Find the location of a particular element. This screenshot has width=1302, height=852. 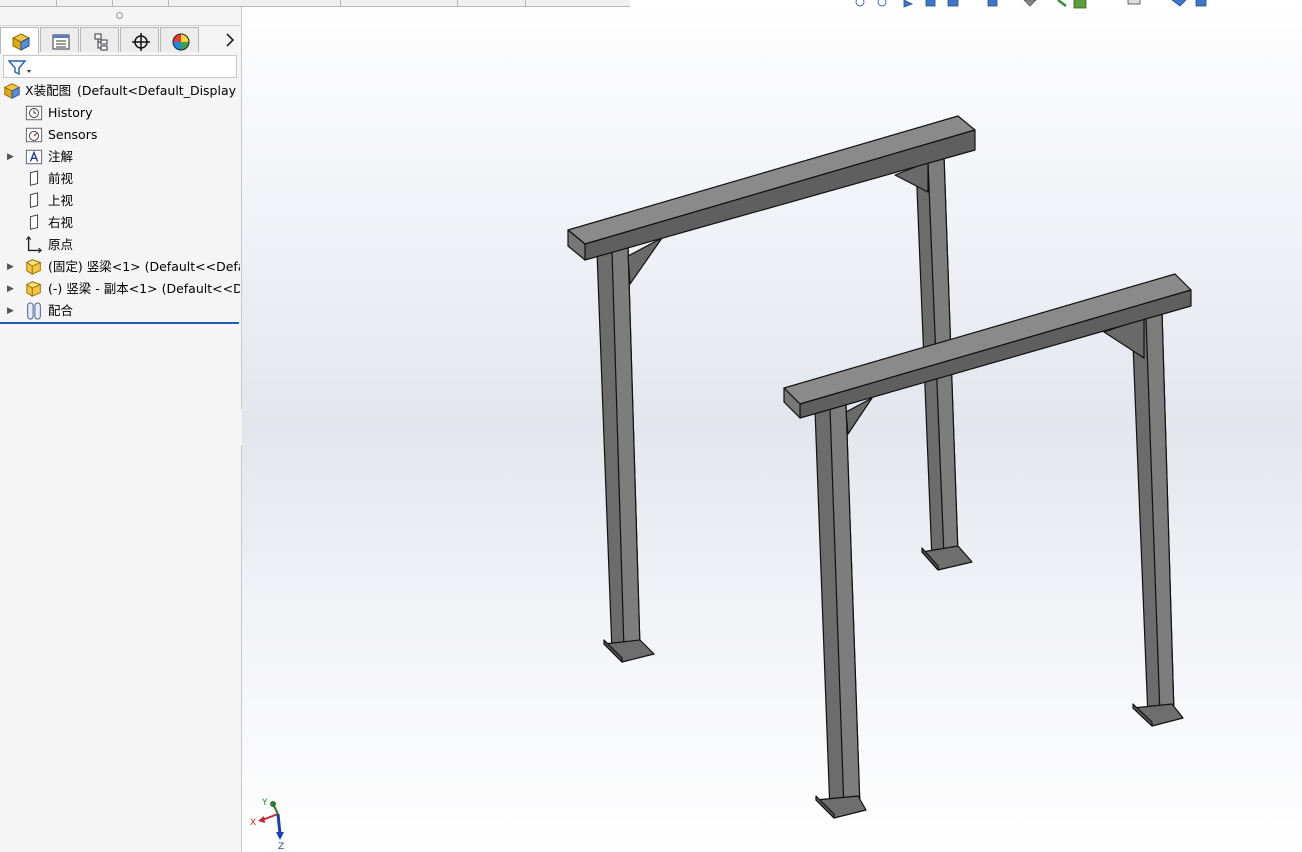

assembly-cube-icon is located at coordinates (21, 42).